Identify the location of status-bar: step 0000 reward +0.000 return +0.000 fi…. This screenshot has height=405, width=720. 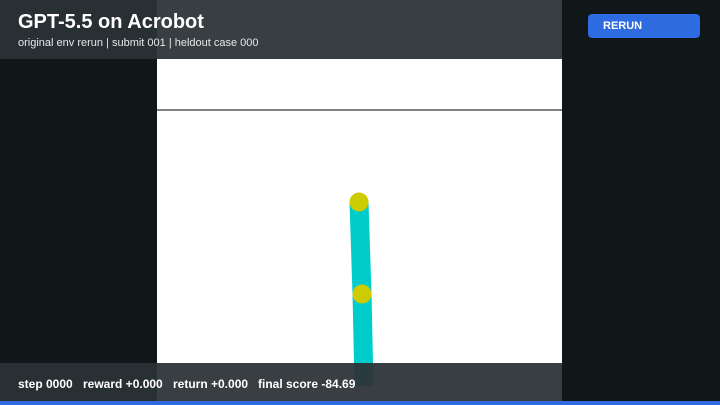
(281, 382).